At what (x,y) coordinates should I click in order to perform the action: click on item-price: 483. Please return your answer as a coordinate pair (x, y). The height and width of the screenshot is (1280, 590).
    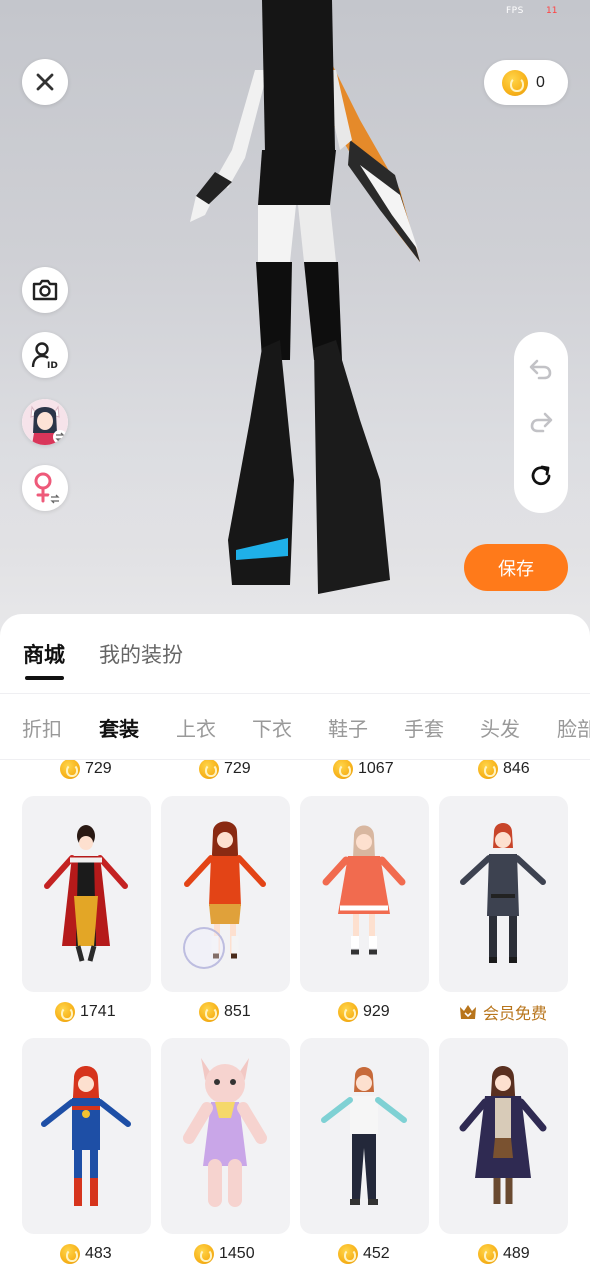
    Looking at the image, I should click on (86, 1254).